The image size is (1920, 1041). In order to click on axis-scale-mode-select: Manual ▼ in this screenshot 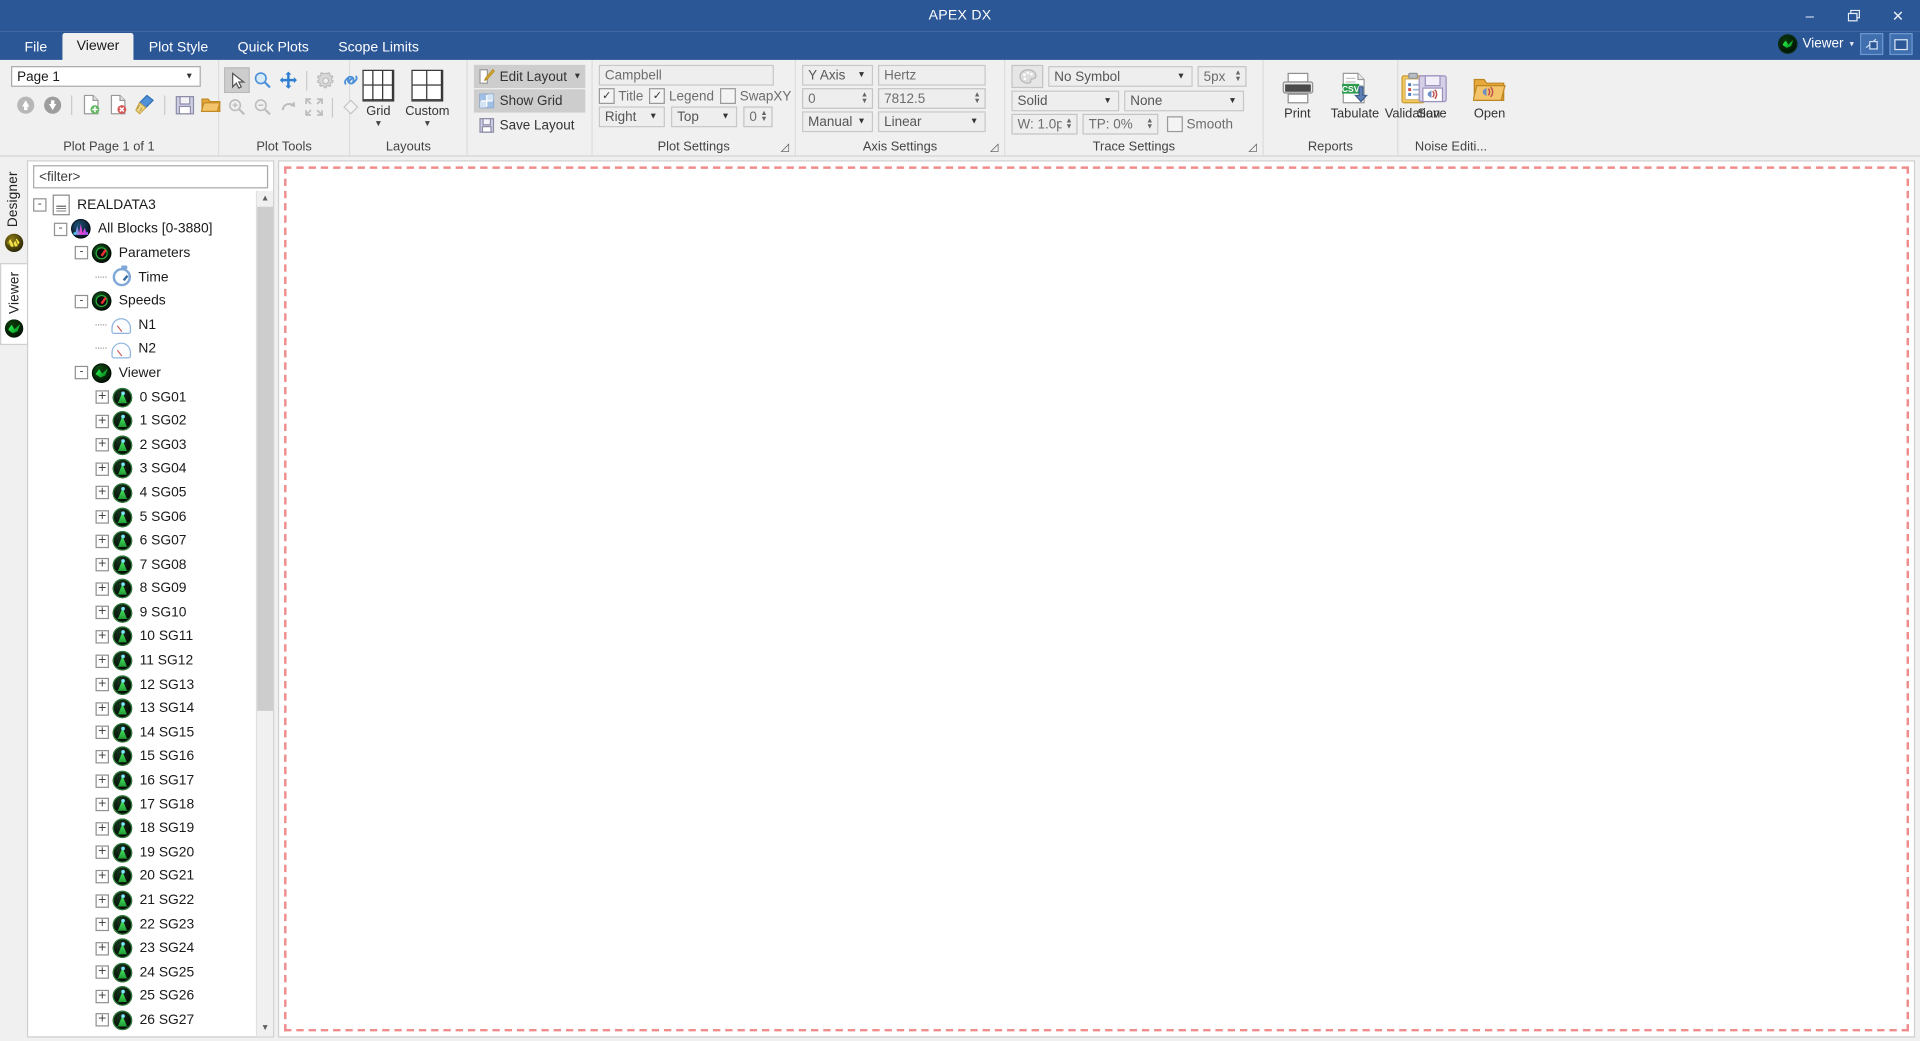, I will do `click(838, 122)`.